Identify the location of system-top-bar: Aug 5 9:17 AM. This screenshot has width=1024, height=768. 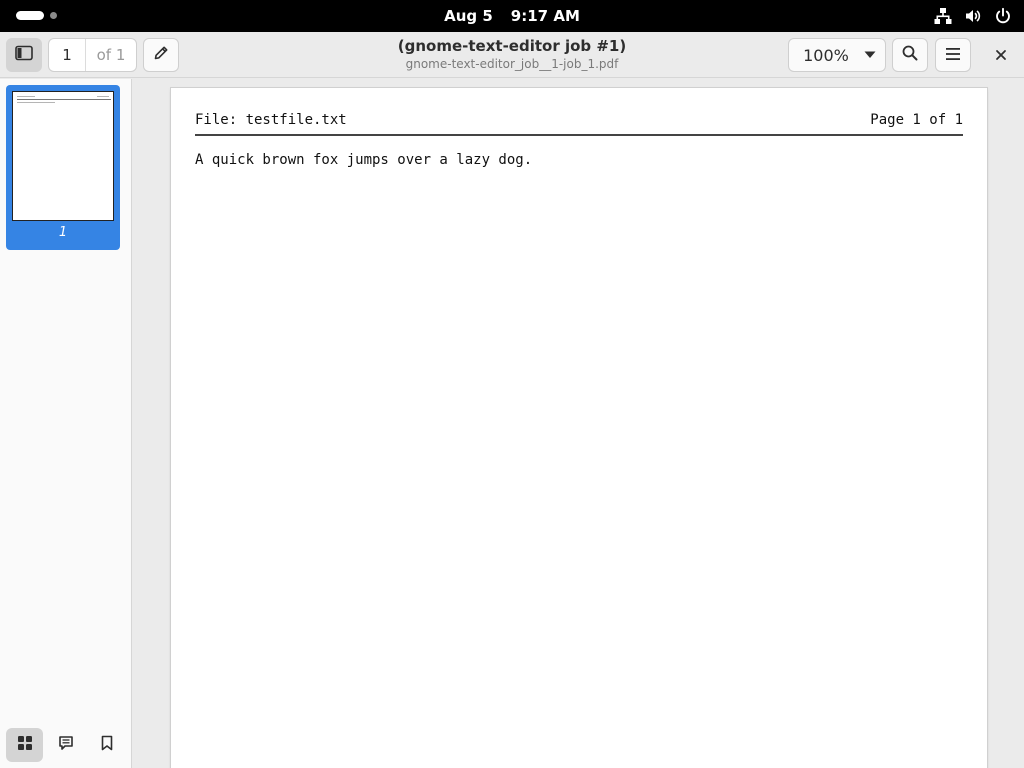
(512, 16).